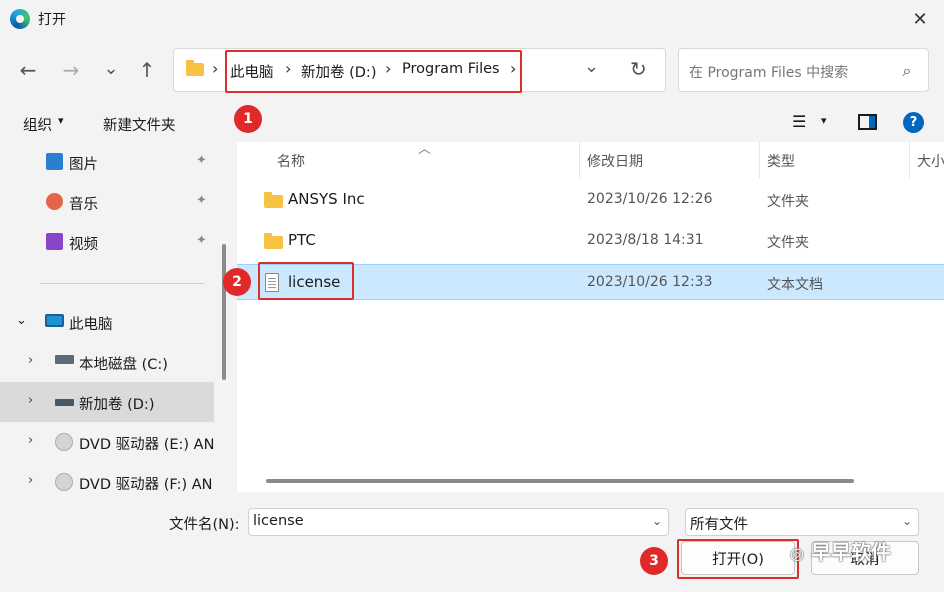  What do you see at coordinates (28, 70) in the screenshot?
I see `back-button: ←` at bounding box center [28, 70].